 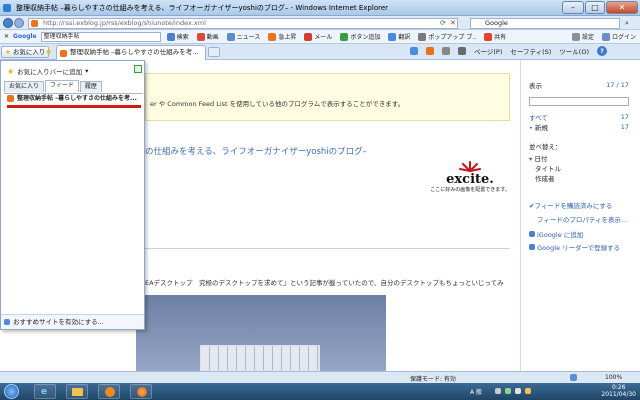 What do you see at coordinates (488, 51) in the screenshot?
I see `page-menu: ページ(P)` at bounding box center [488, 51].